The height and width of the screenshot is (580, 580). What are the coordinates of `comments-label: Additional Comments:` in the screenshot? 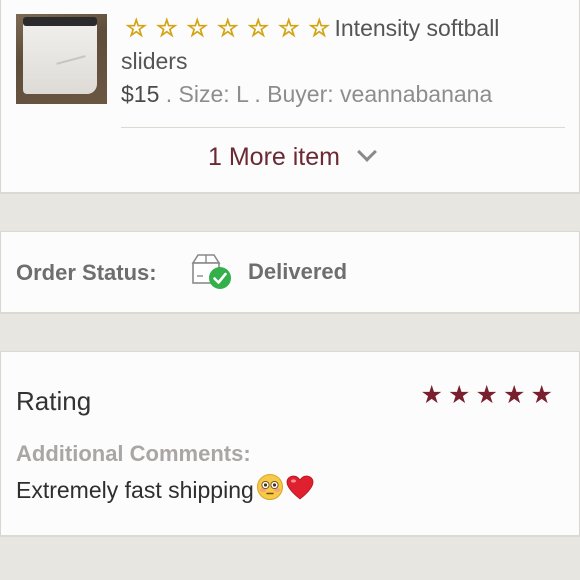 It's located at (133, 453).